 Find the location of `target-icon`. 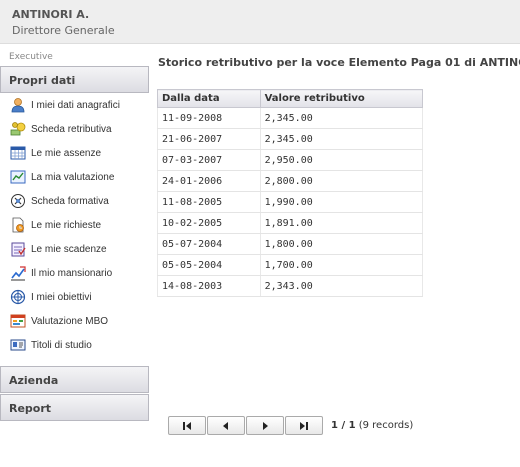

target-icon is located at coordinates (18, 297).